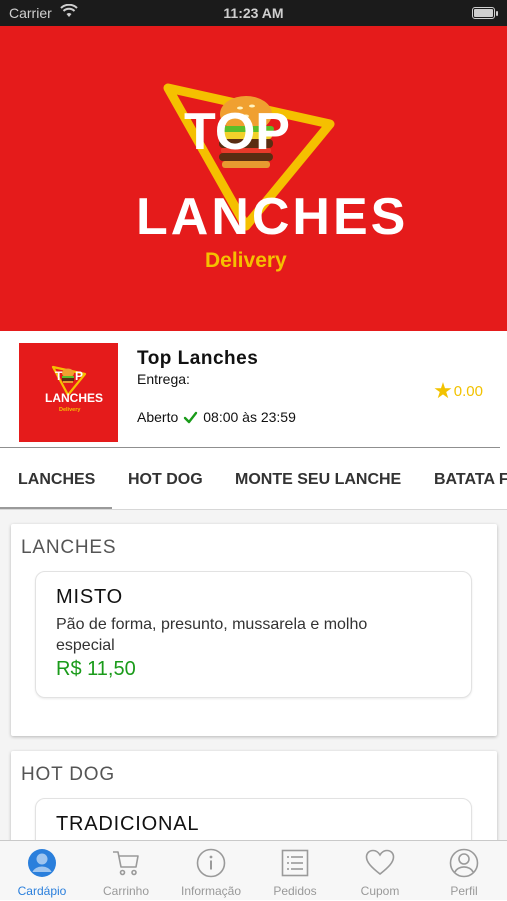  I want to click on tab-cupom: Cupom, so click(380, 871).